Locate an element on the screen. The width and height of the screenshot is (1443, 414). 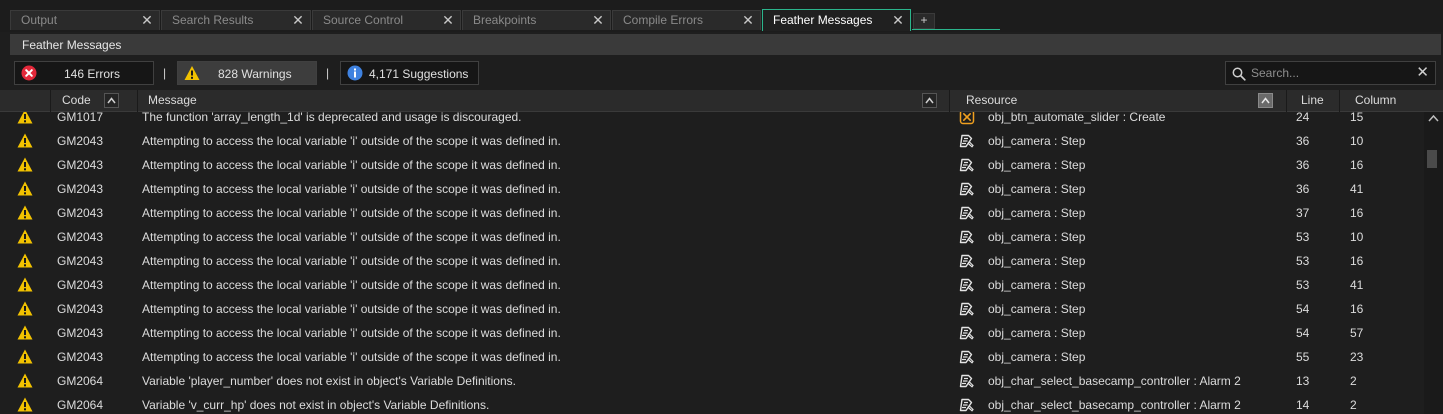
tab-label: Feather Messages is located at coordinates (823, 20).